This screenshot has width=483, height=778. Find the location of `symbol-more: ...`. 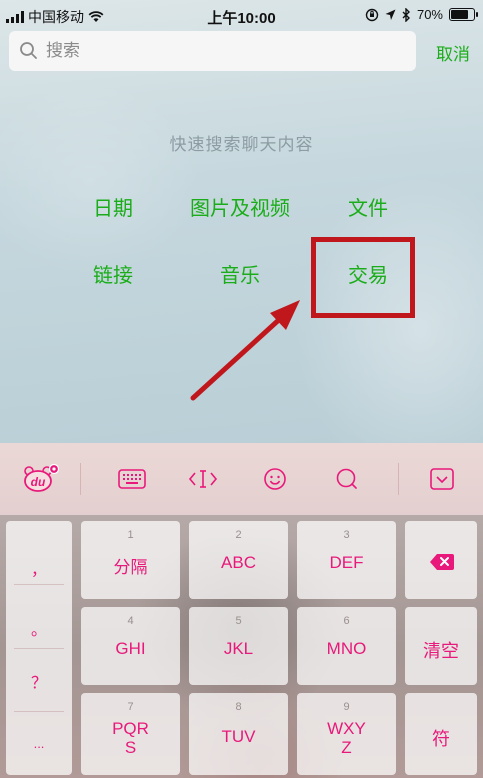

symbol-more: ... is located at coordinates (39, 743).